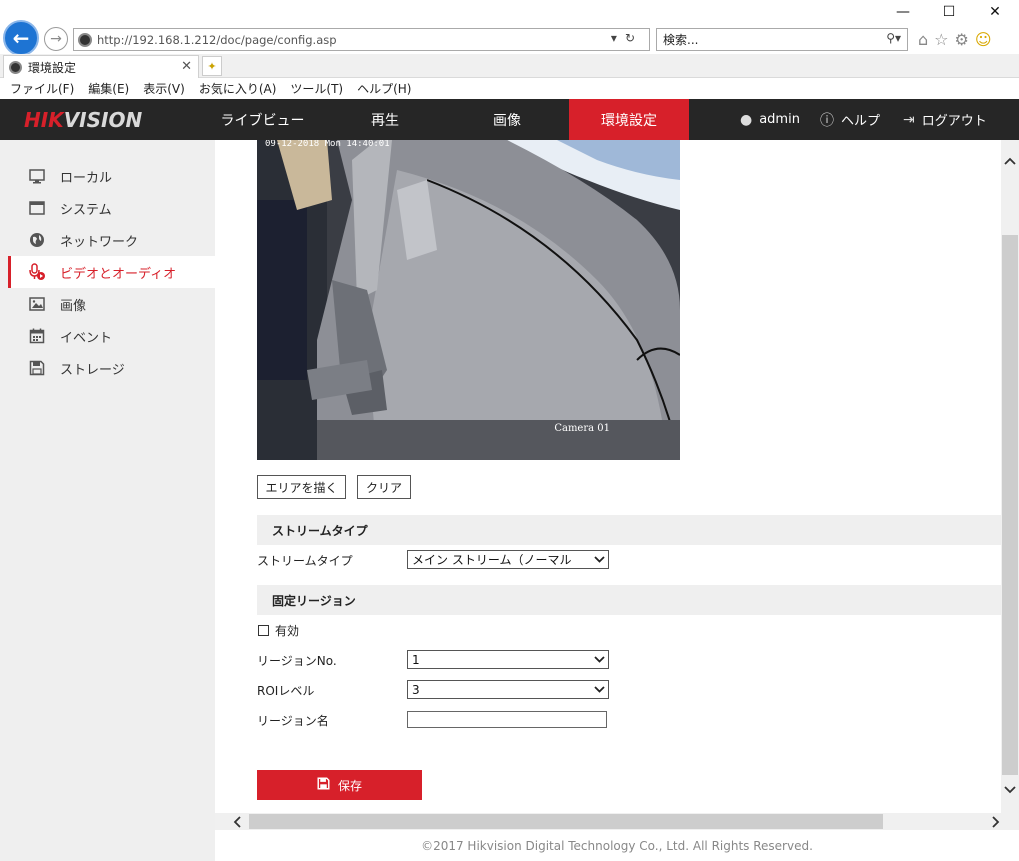  What do you see at coordinates (492, 560) in the screenshot?
I see `stream-type-value: メイン ストリーム（ノーマル` at bounding box center [492, 560].